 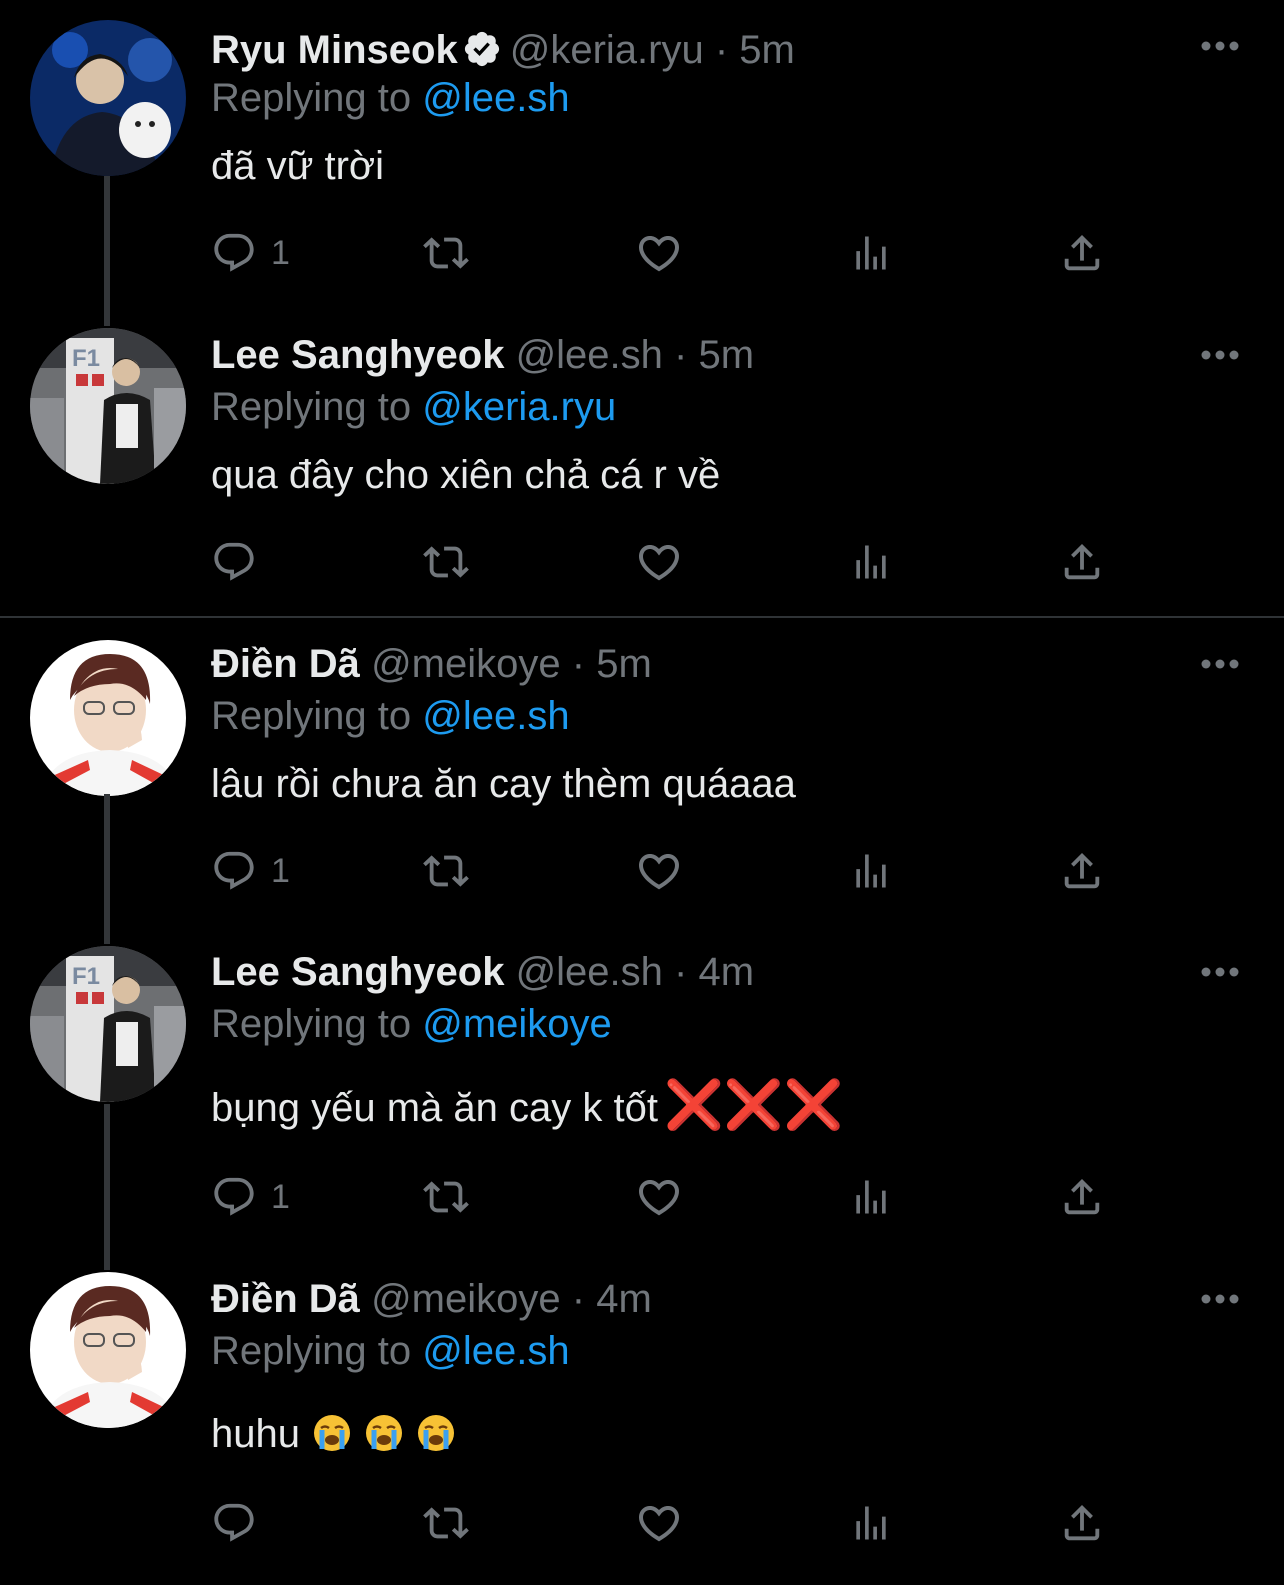 What do you see at coordinates (86, 358) in the screenshot?
I see `svg-text: F1` at bounding box center [86, 358].